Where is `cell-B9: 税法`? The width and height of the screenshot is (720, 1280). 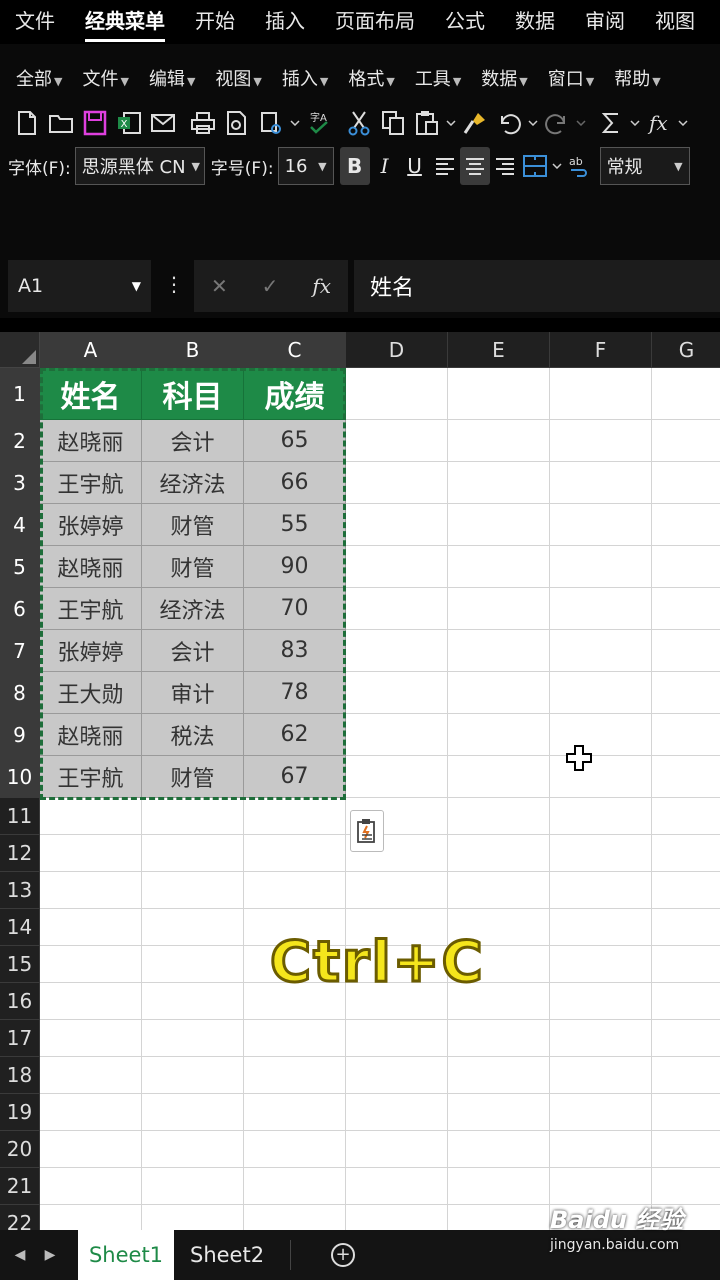 cell-B9: 税法 is located at coordinates (193, 735).